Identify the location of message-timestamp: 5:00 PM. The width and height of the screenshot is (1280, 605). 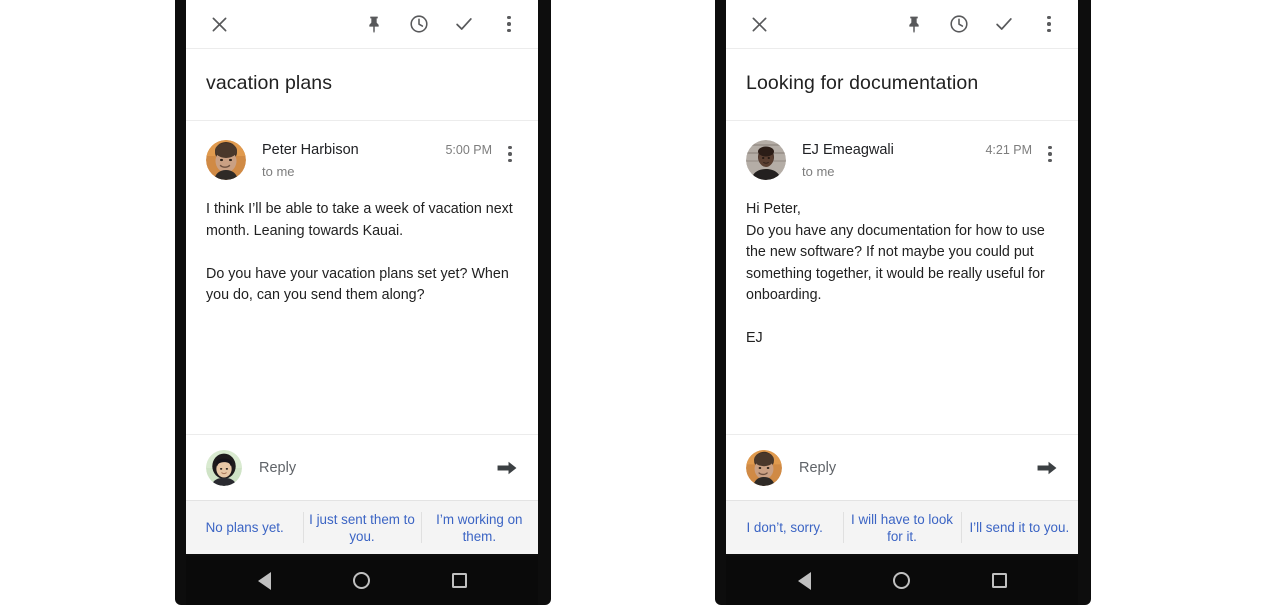
(468, 150).